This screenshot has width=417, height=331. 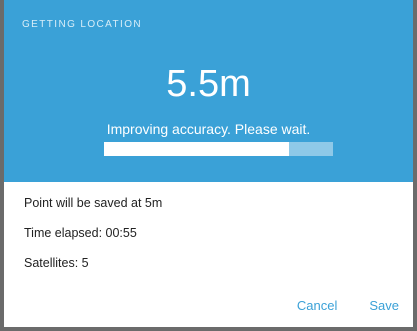 What do you see at coordinates (384, 305) in the screenshot?
I see `save-button: Save` at bounding box center [384, 305].